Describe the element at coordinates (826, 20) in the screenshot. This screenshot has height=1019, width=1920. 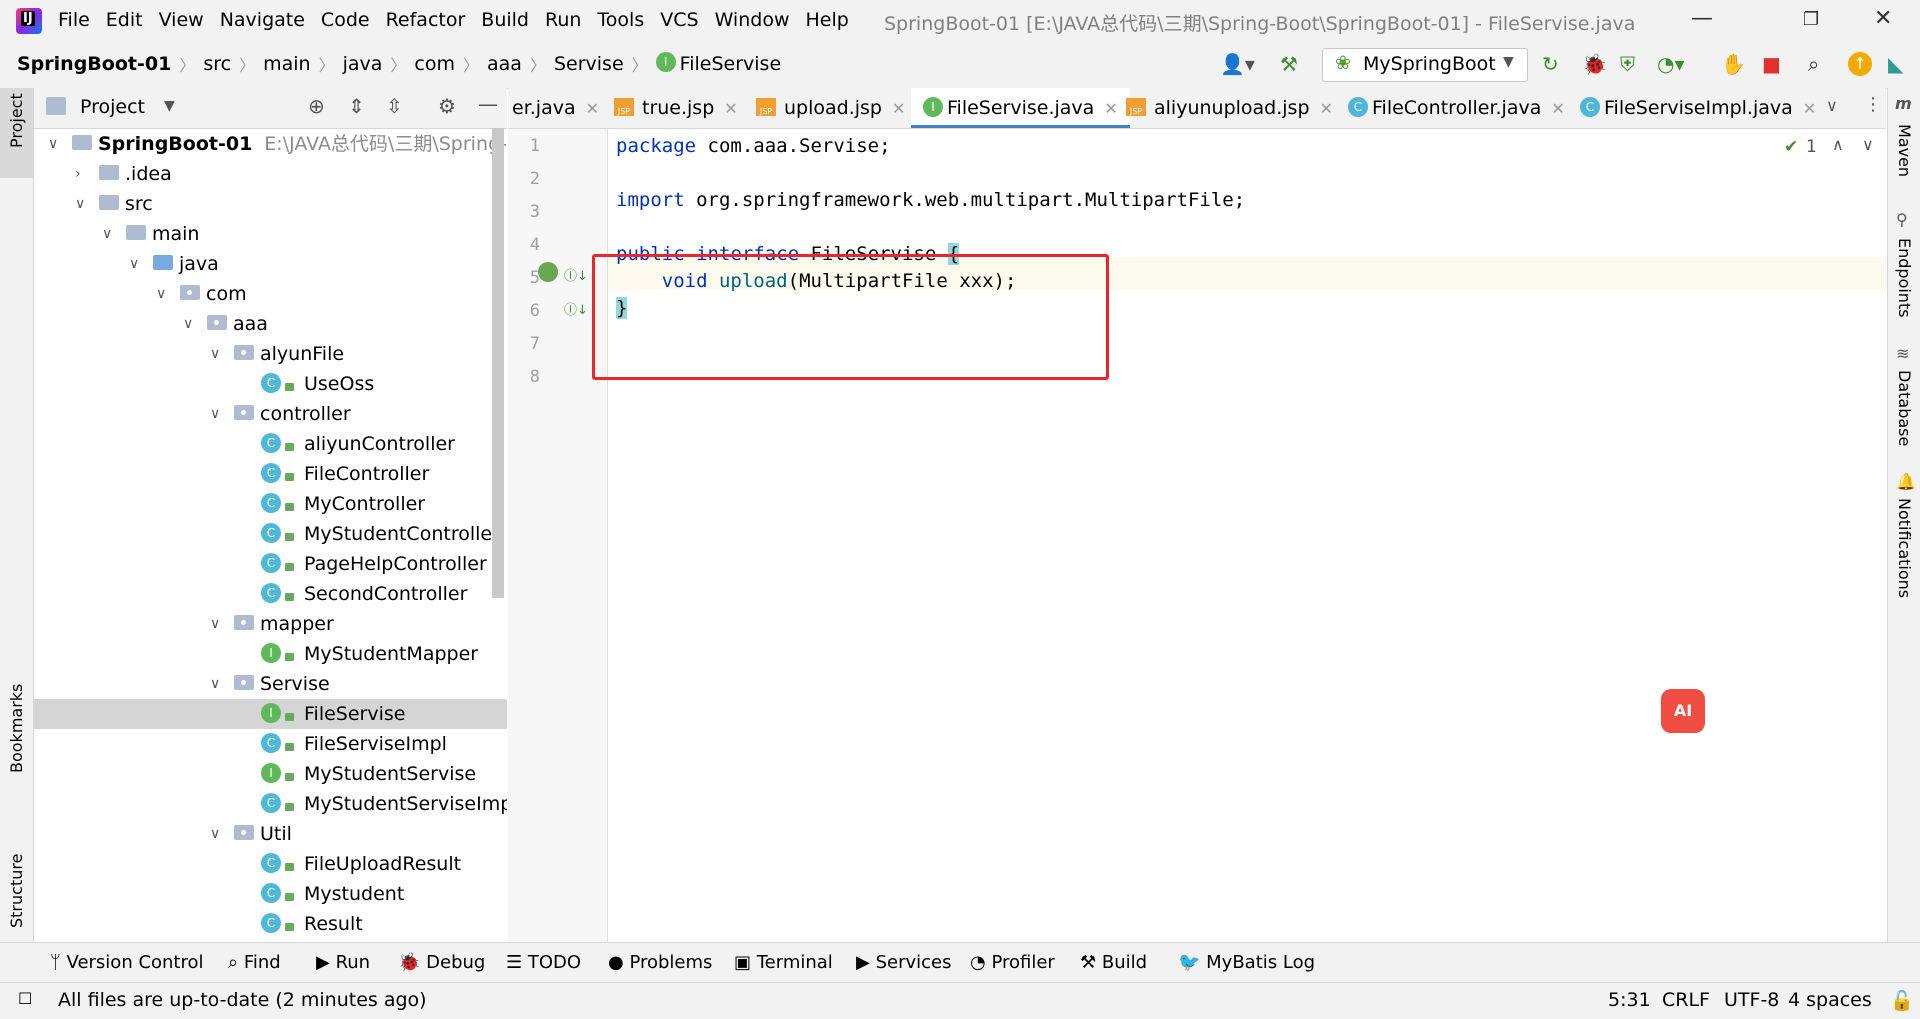
I see `menu-help: Help` at that location.